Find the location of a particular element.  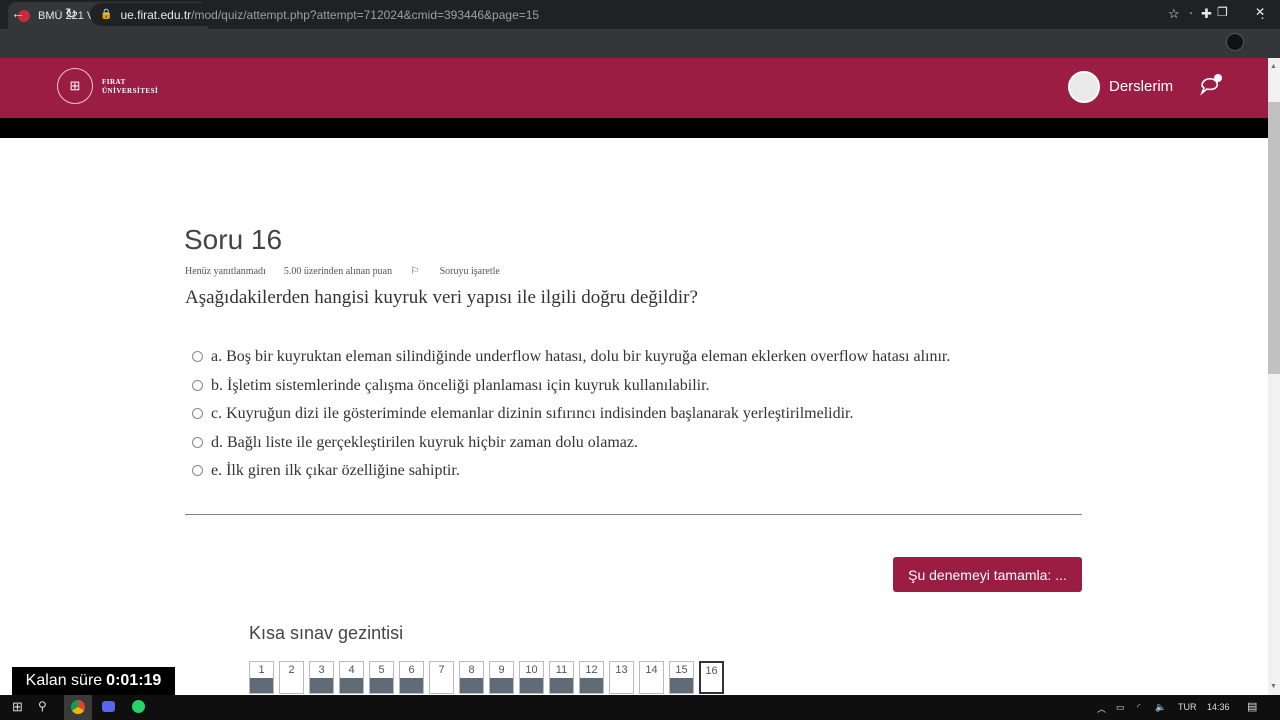

profile-avatar-icon is located at coordinates (1235, 42).